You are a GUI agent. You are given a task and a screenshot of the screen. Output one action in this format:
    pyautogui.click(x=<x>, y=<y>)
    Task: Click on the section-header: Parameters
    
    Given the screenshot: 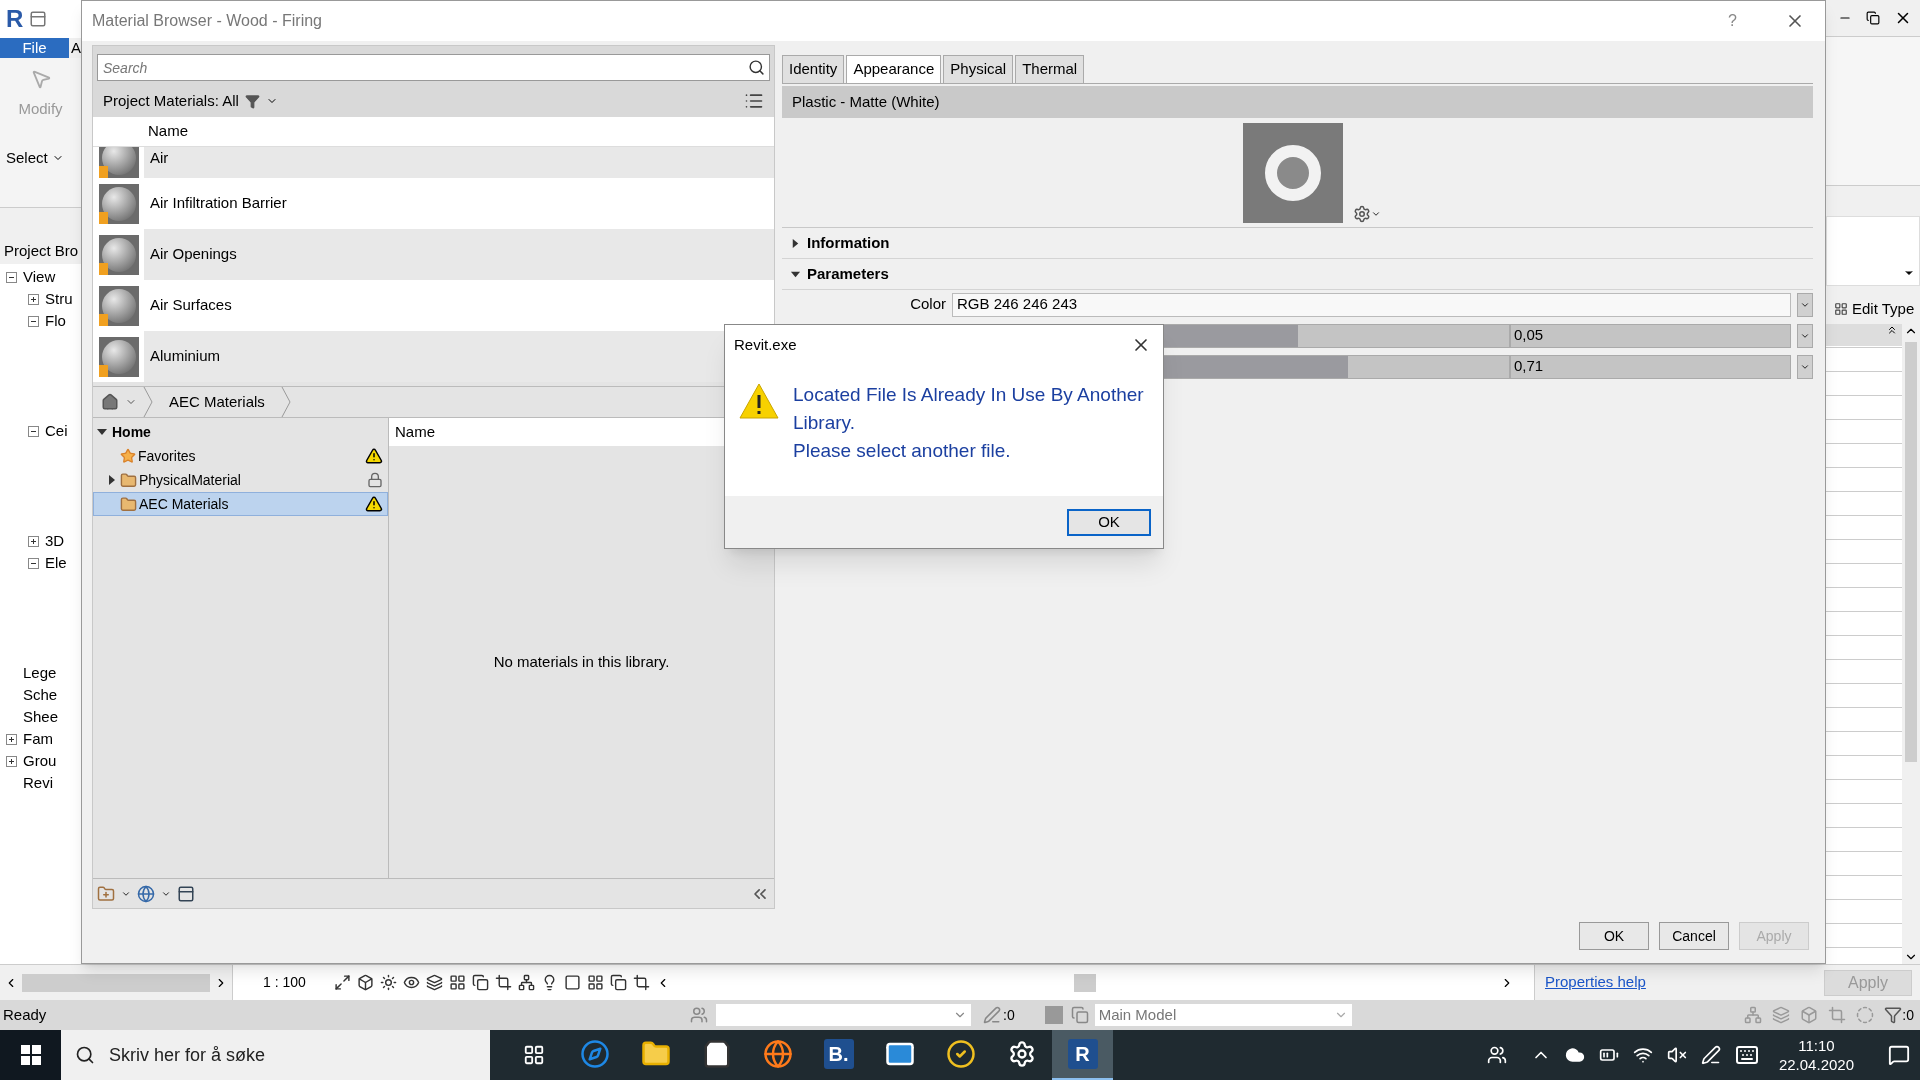 What is the action you would take?
    pyautogui.click(x=848, y=274)
    